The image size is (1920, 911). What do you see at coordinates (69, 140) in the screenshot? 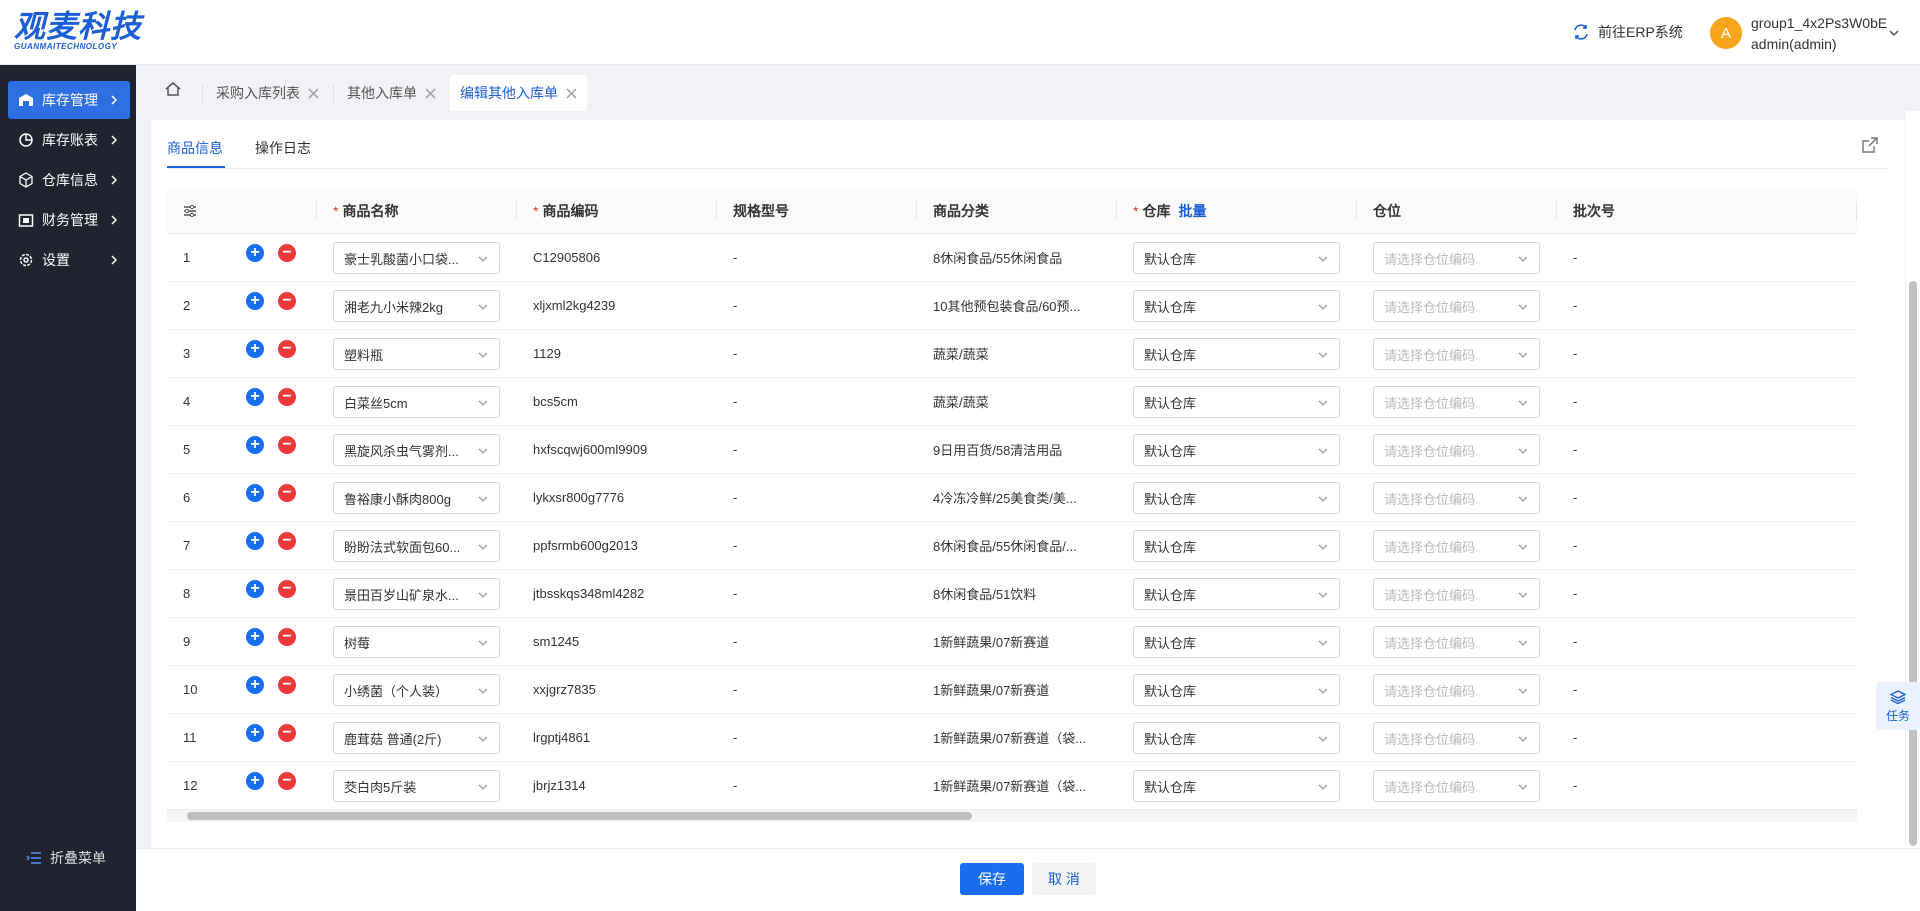
I see `sidebar-item-inventory-report: 库存账表` at bounding box center [69, 140].